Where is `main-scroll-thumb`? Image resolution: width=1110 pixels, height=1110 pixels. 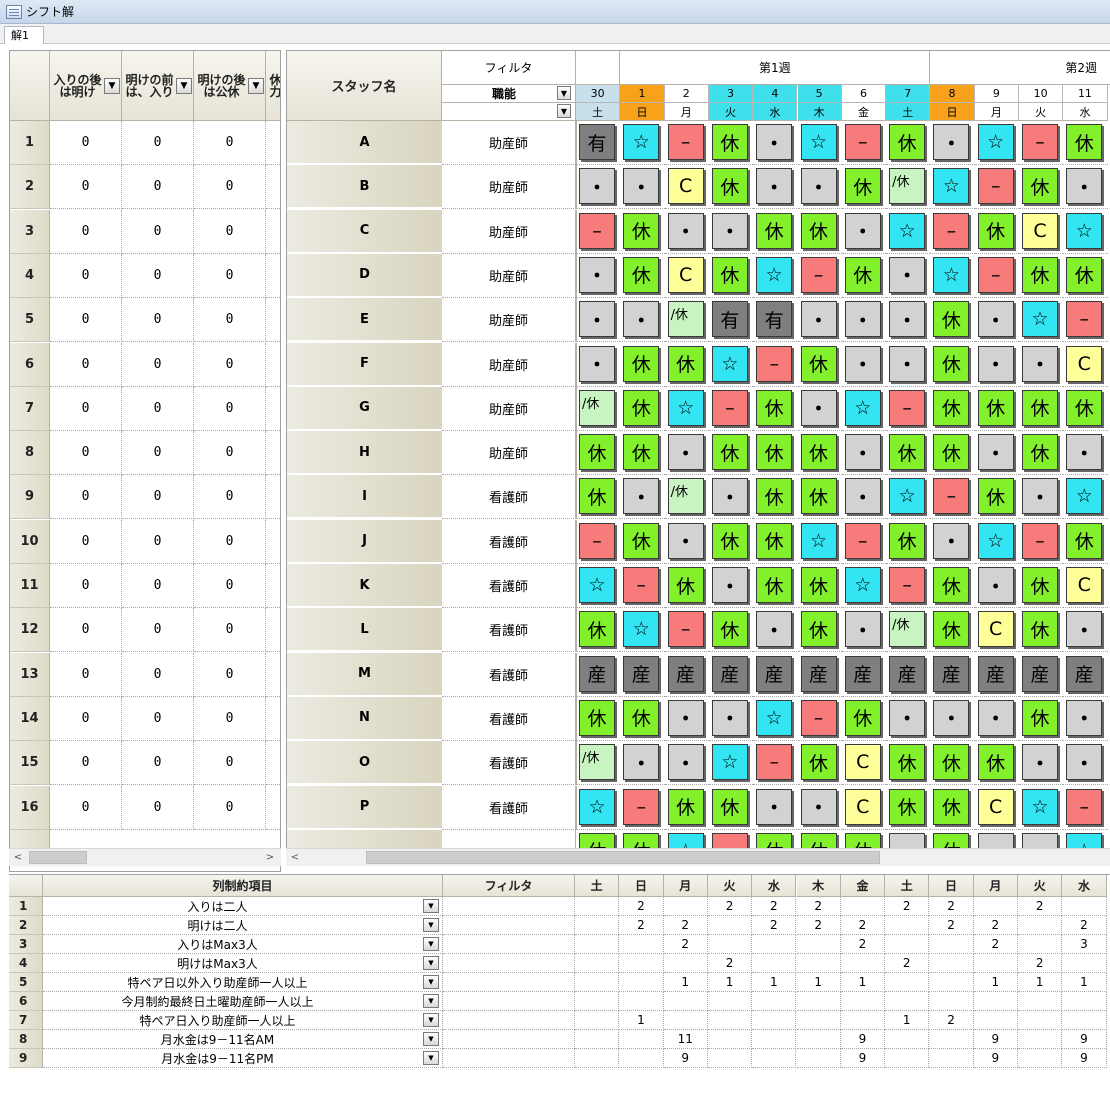 main-scroll-thumb is located at coordinates (623, 857).